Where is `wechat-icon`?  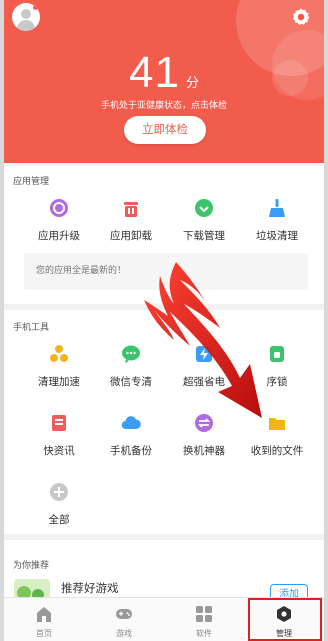 wechat-icon is located at coordinates (131, 354).